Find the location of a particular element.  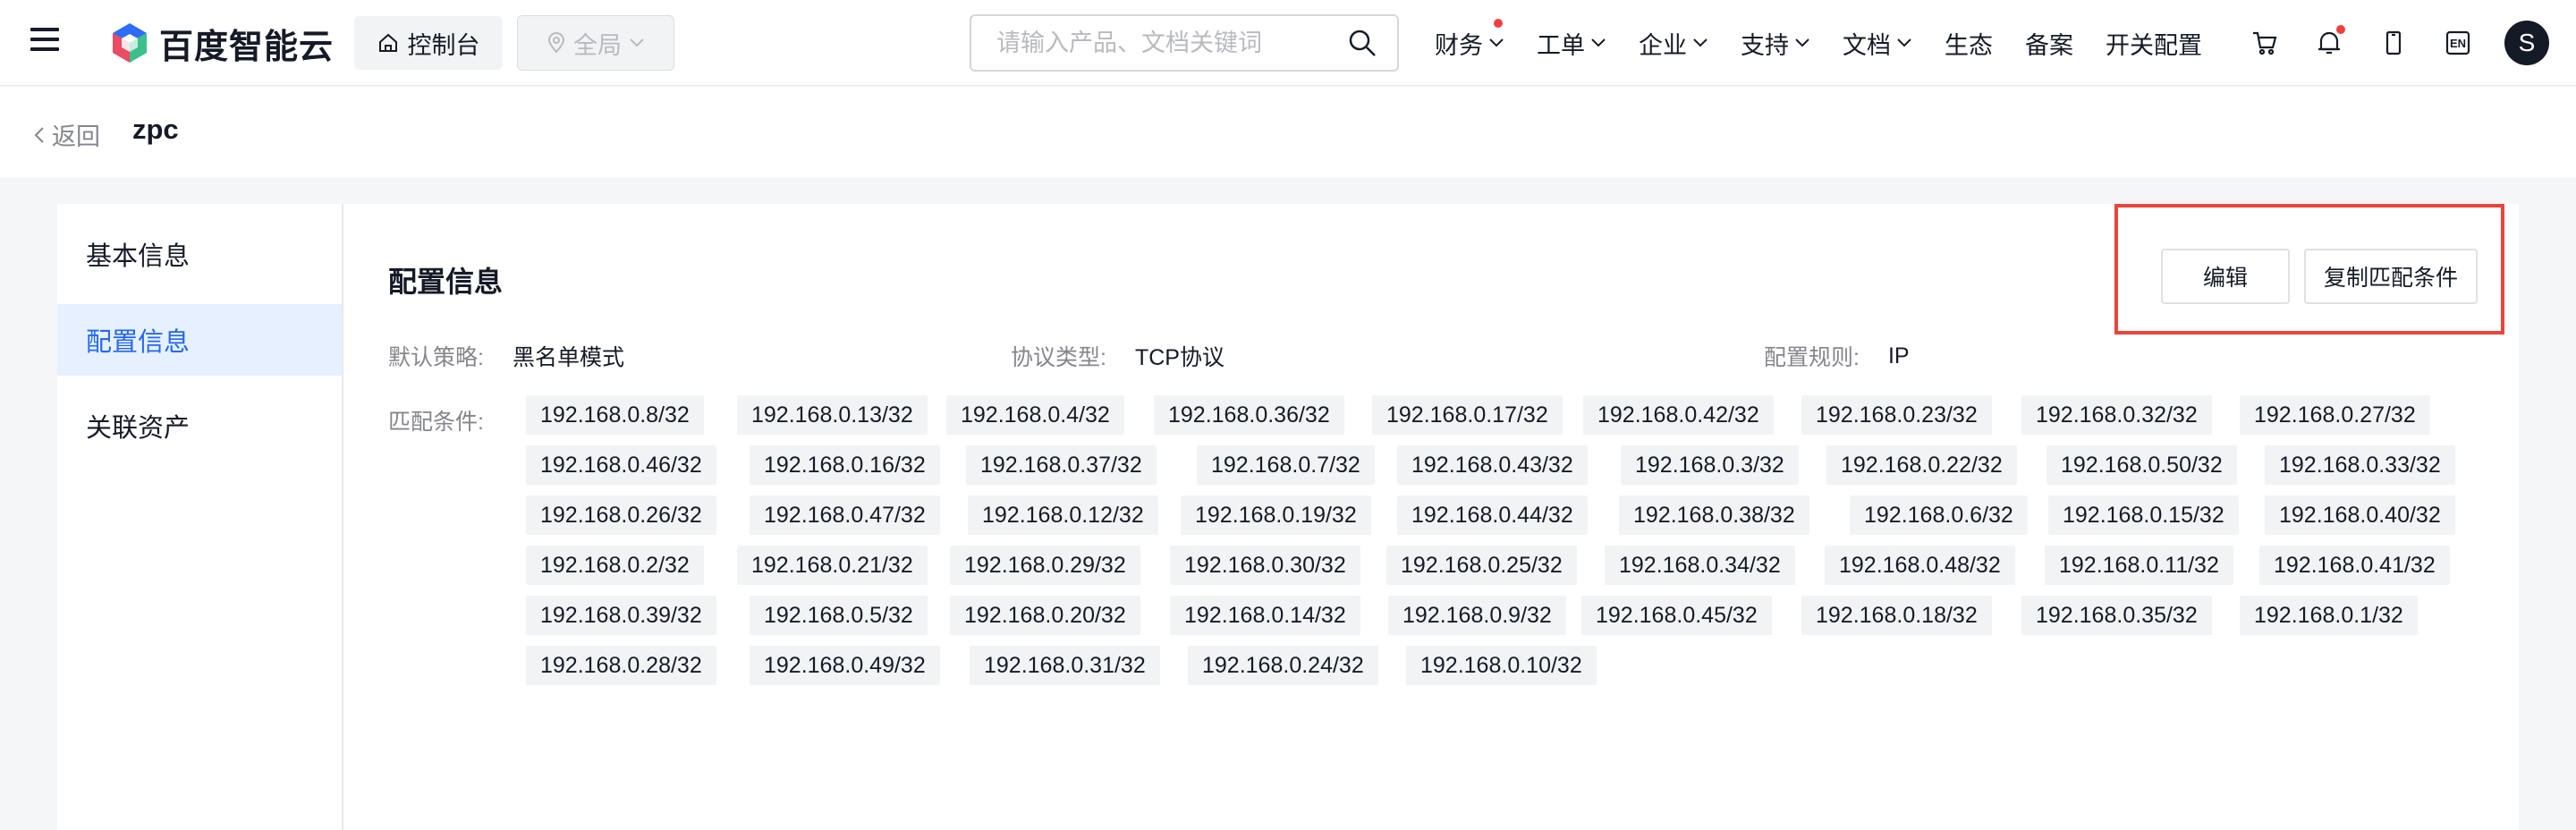

nav-support-label: 支持 is located at coordinates (1765, 45).